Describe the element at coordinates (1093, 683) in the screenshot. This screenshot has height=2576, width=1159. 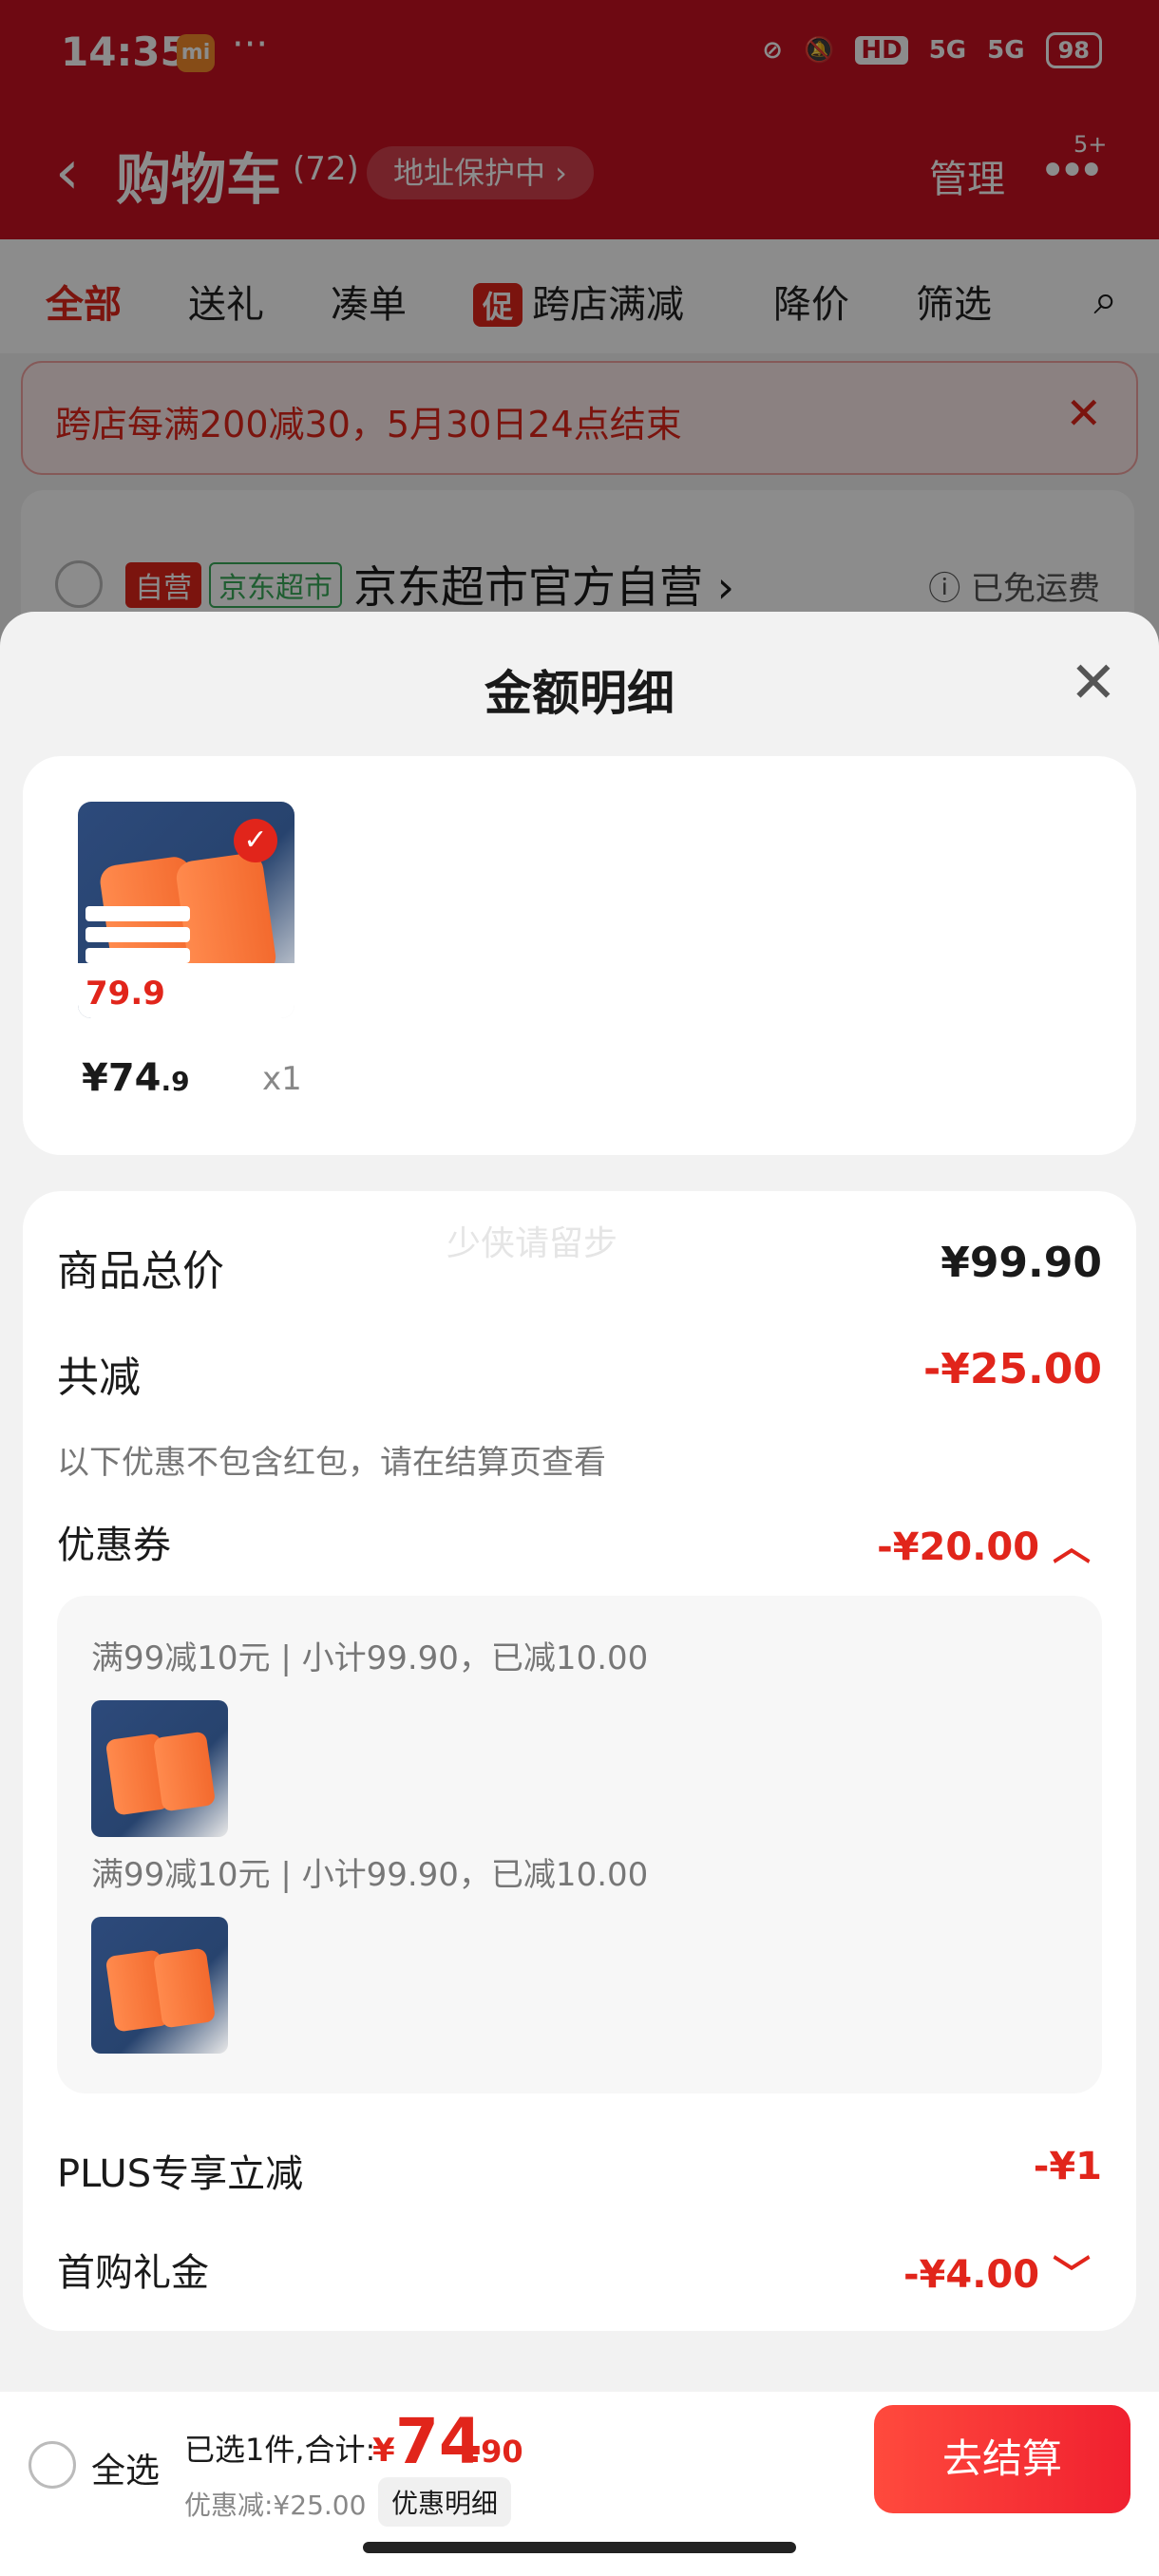
I see `close-icon: ✕` at that location.